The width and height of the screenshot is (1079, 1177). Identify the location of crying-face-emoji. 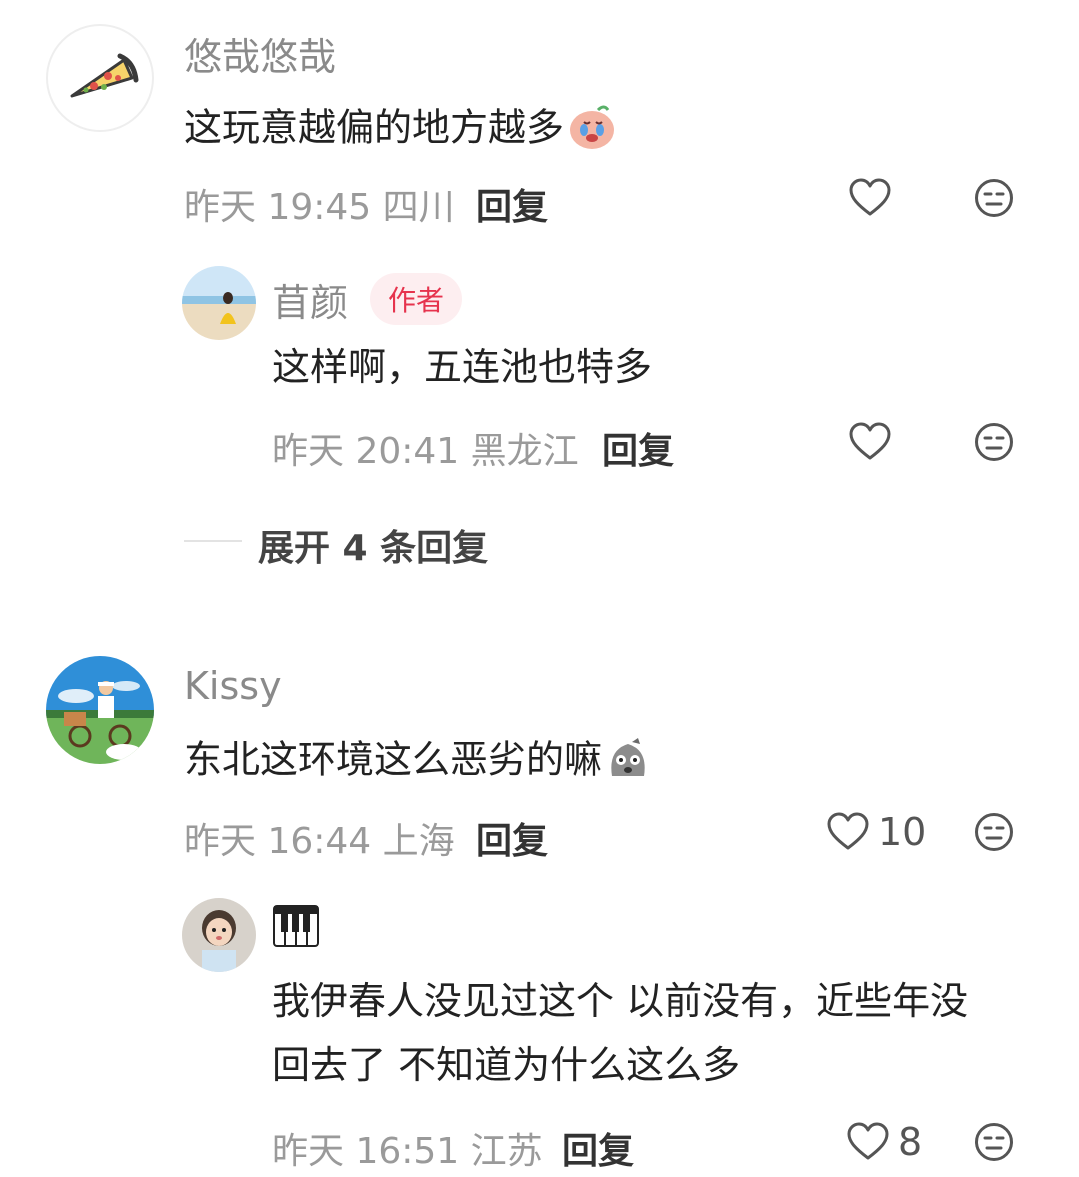
(591, 130).